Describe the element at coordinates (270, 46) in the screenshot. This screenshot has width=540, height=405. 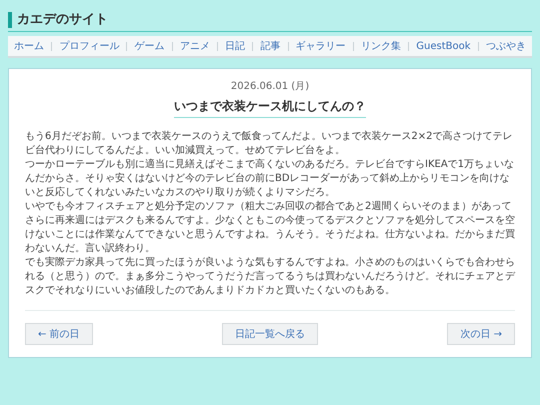
I see `nav-link: 記事` at that location.